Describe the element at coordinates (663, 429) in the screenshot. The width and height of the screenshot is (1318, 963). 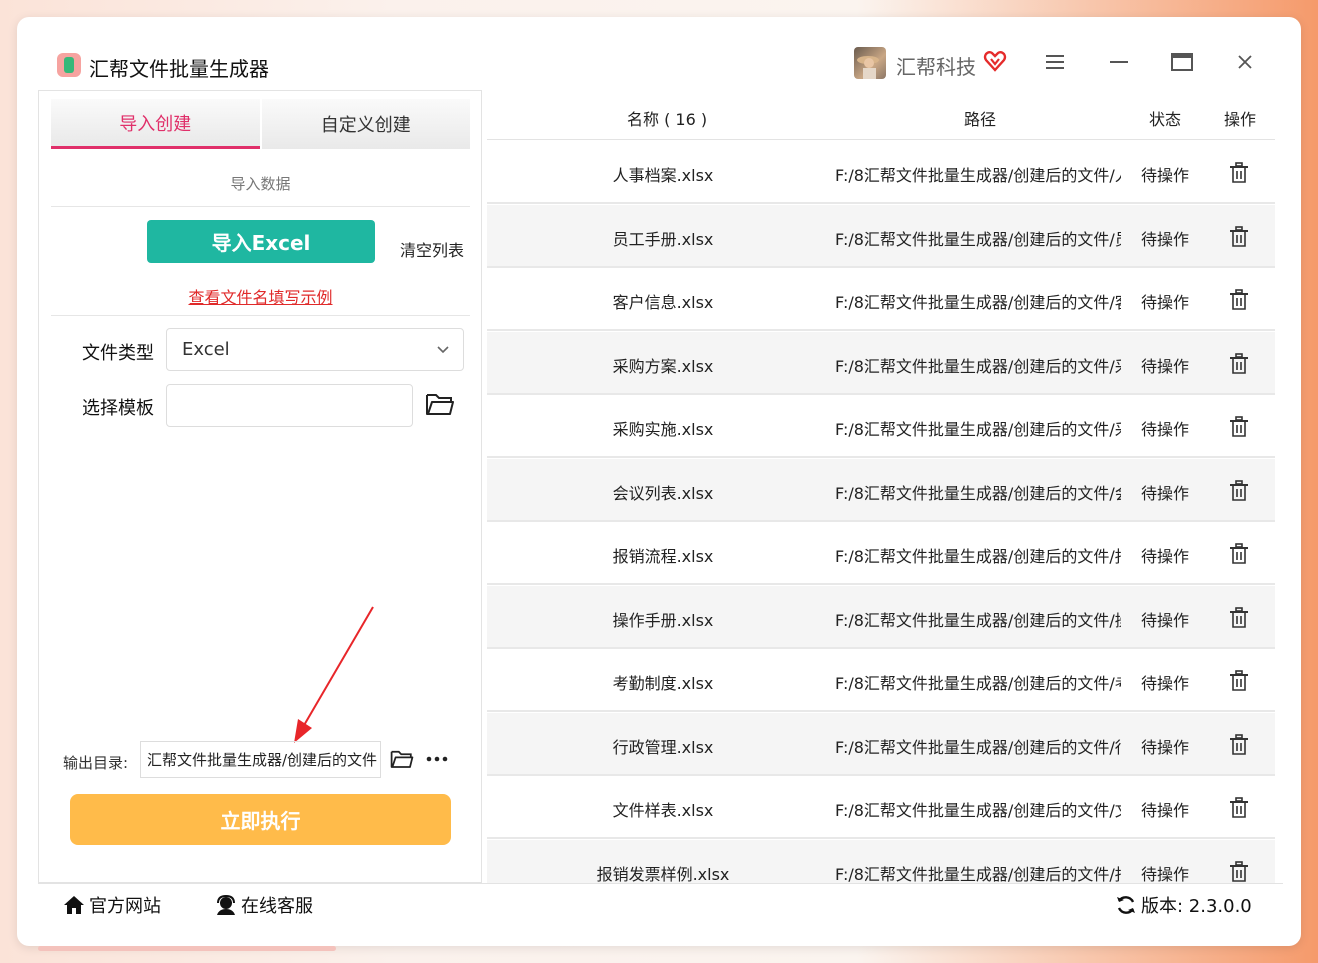
I see `file-name-cell: 采购实施.xlsx` at that location.